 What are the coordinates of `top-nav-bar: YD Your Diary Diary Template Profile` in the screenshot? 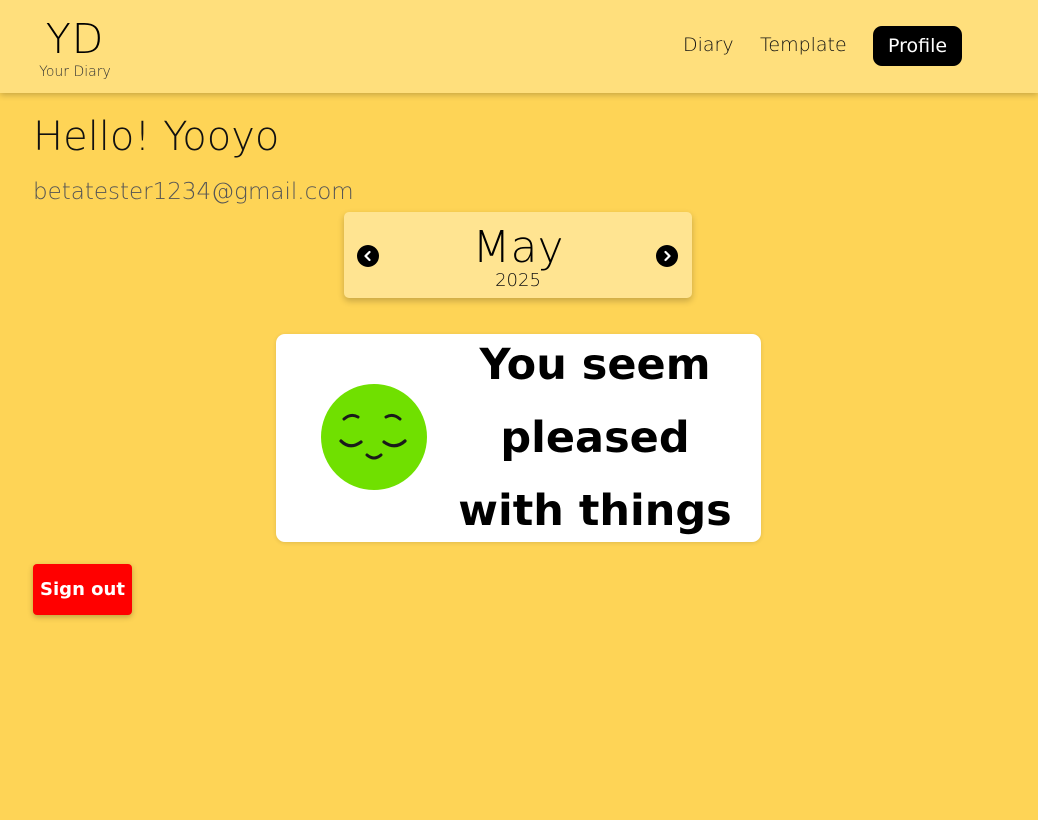 It's located at (519, 46).